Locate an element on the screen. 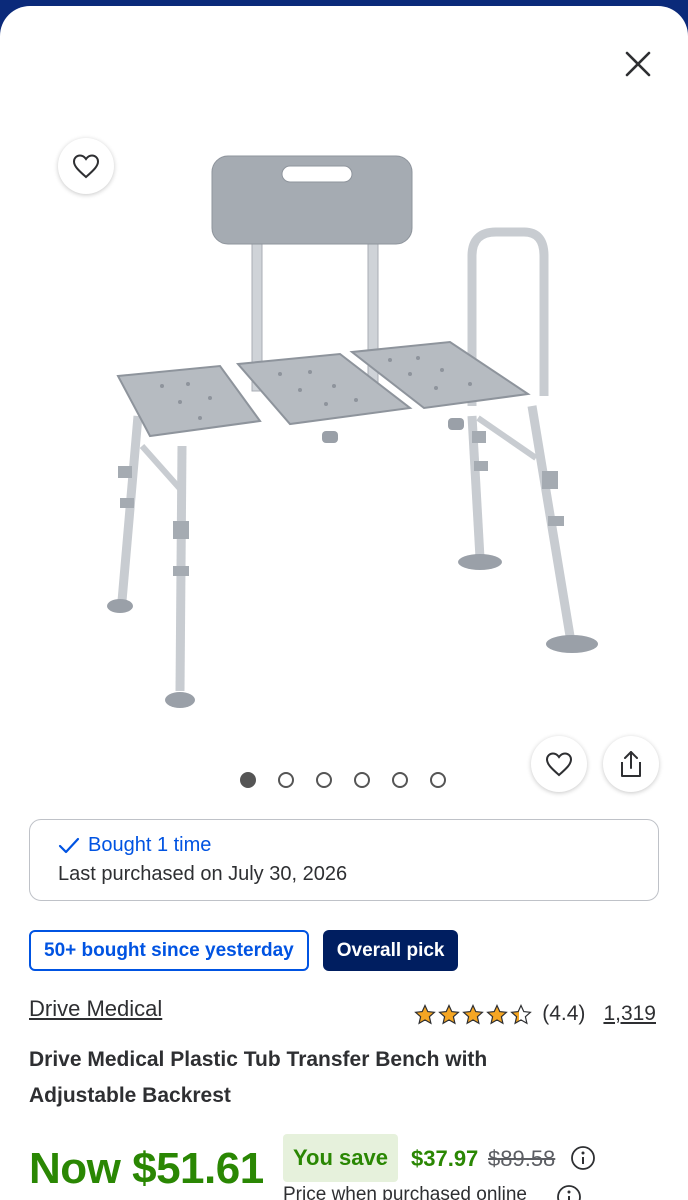  checkmark-icon is located at coordinates (69, 845).